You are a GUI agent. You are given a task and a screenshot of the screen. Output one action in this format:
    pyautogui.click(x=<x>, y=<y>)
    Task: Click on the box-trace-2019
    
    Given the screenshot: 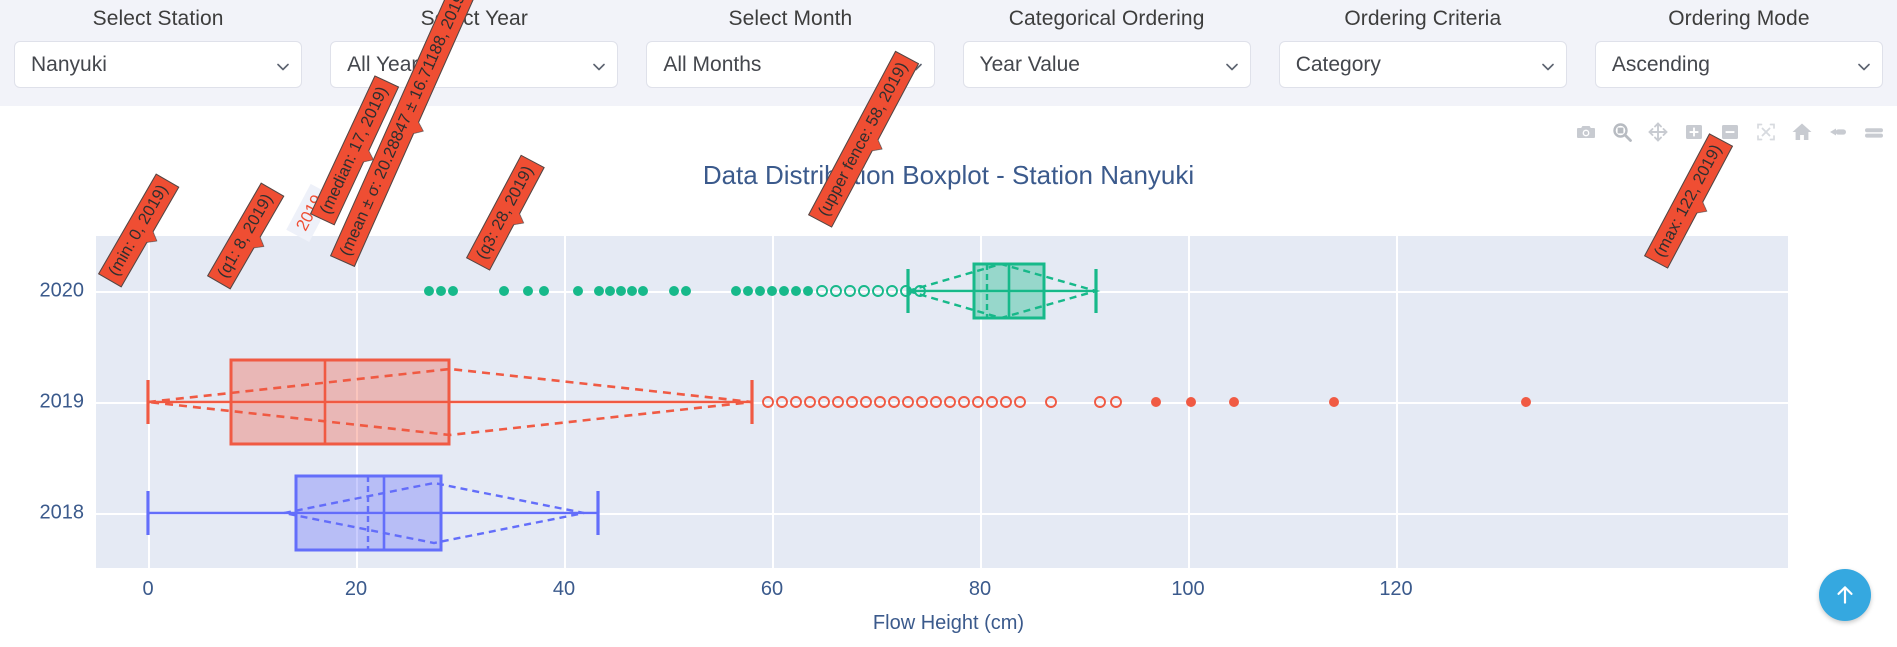 What is the action you would take?
    pyautogui.click(x=838, y=402)
    